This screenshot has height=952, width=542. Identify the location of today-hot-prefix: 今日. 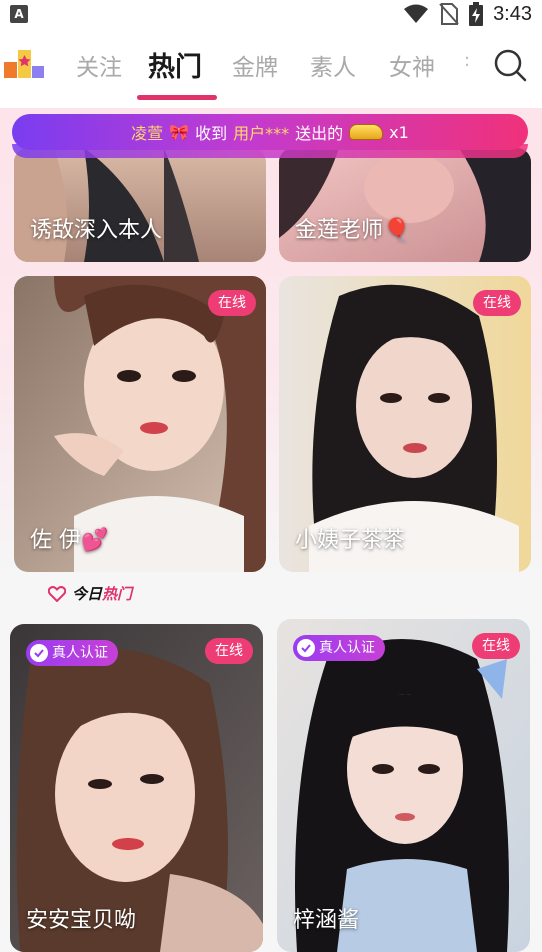
(87, 594).